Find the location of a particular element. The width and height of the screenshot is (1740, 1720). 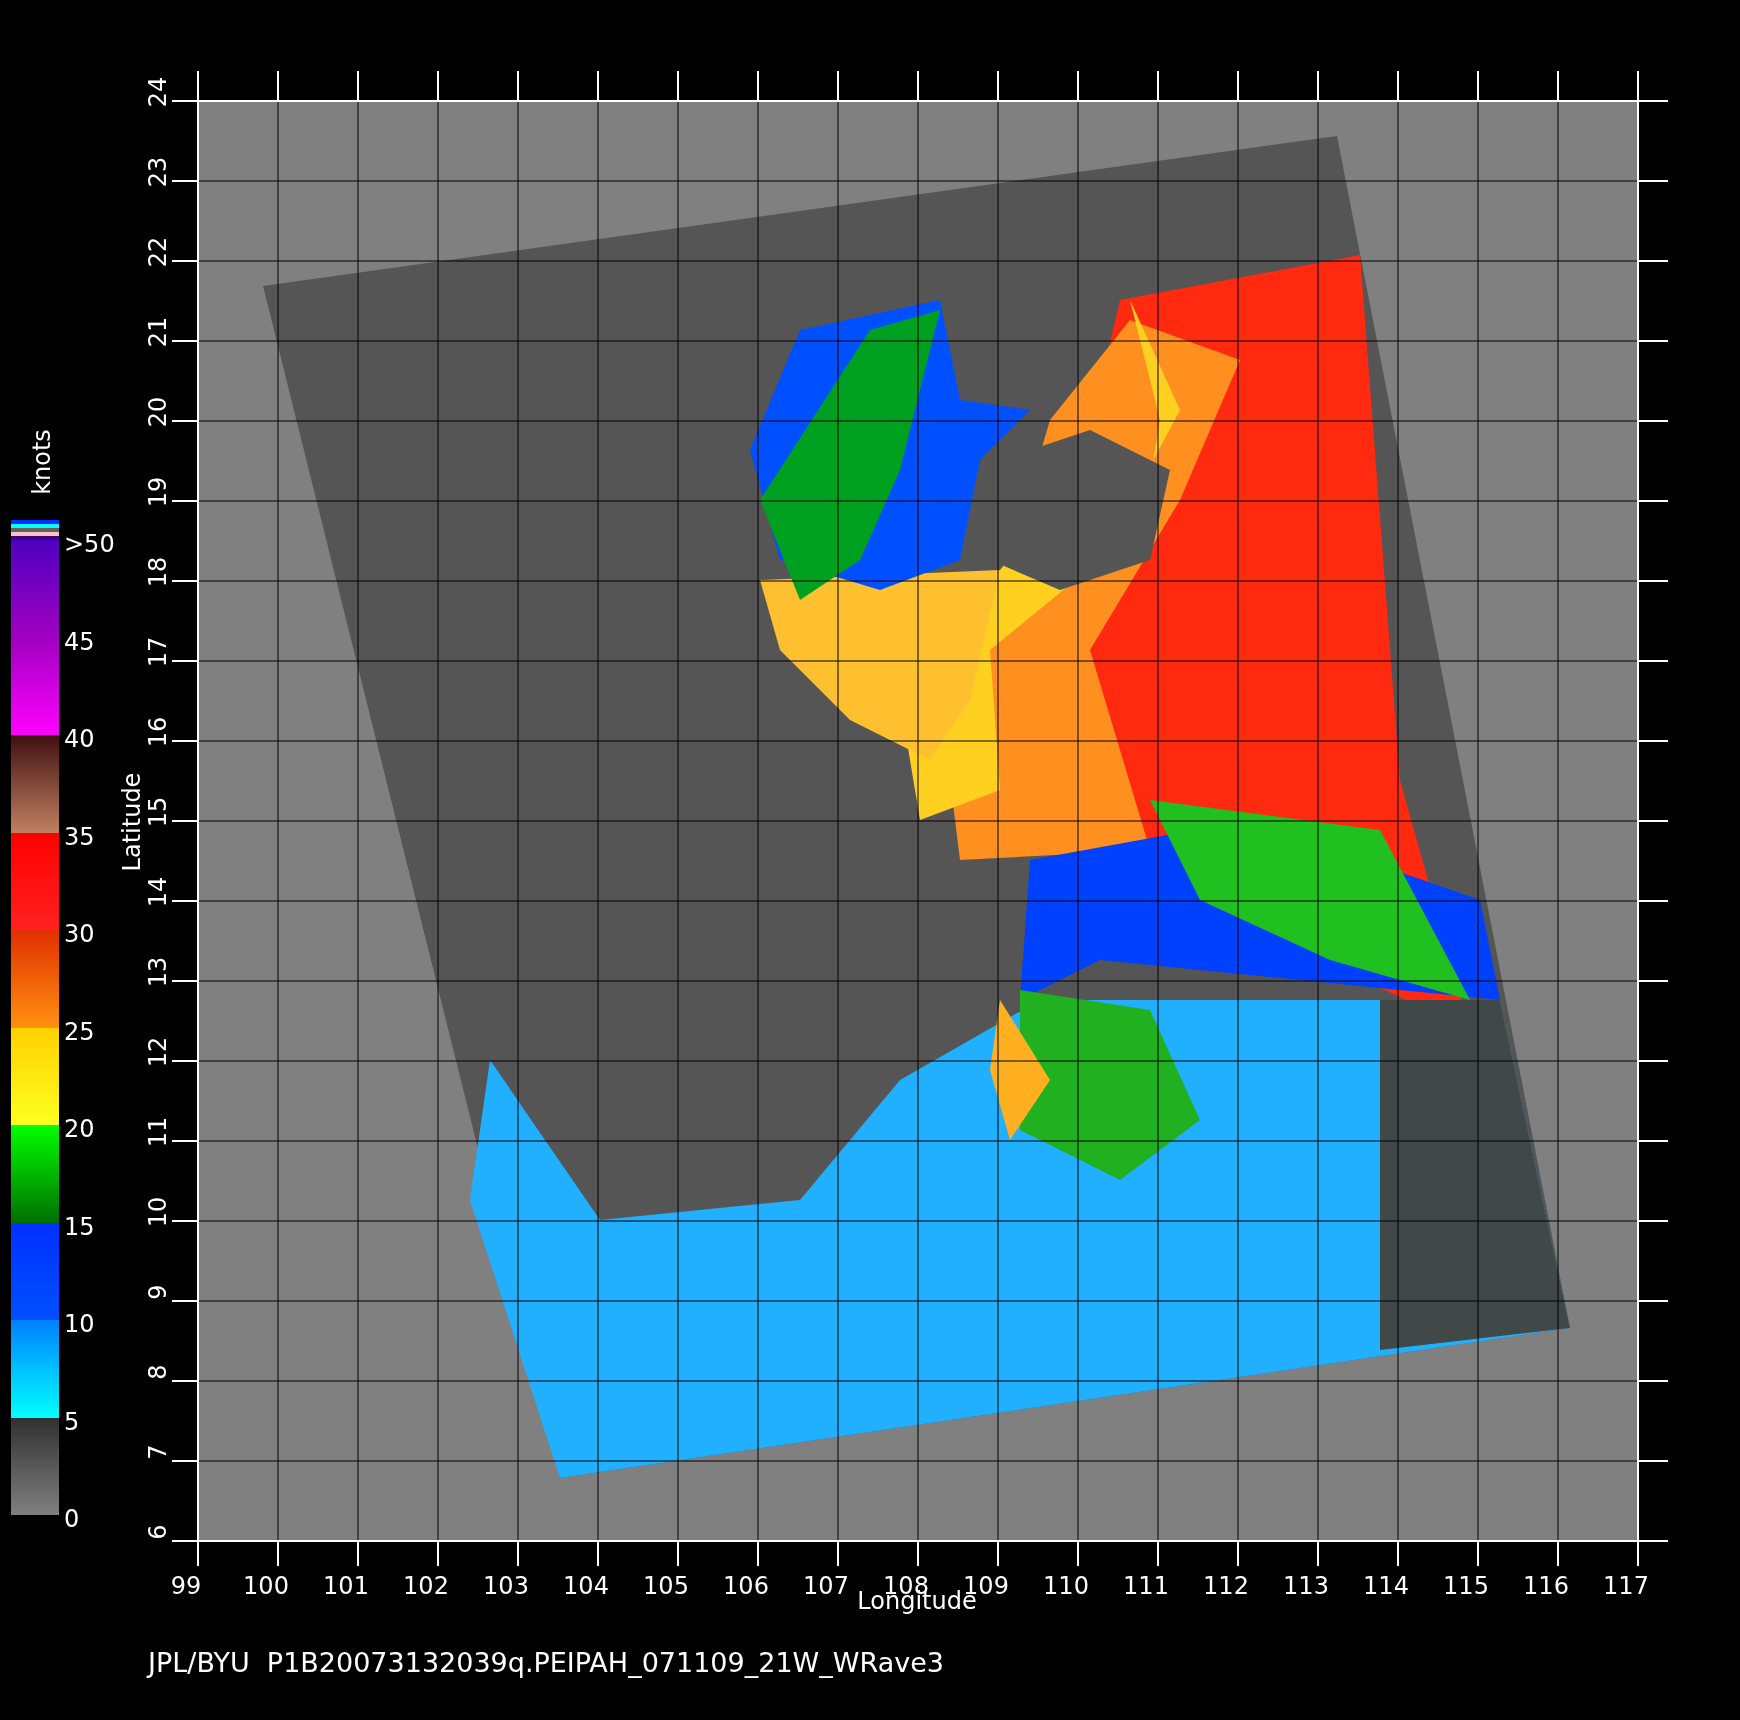

y-tick-label: 22 is located at coordinates (158, 252).